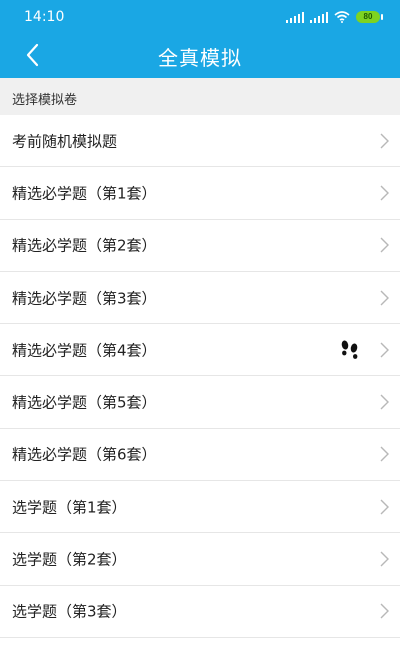 The height and width of the screenshot is (666, 400). What do you see at coordinates (200, 245) in the screenshot?
I see `list-item: 精选必学题（第2套）` at bounding box center [200, 245].